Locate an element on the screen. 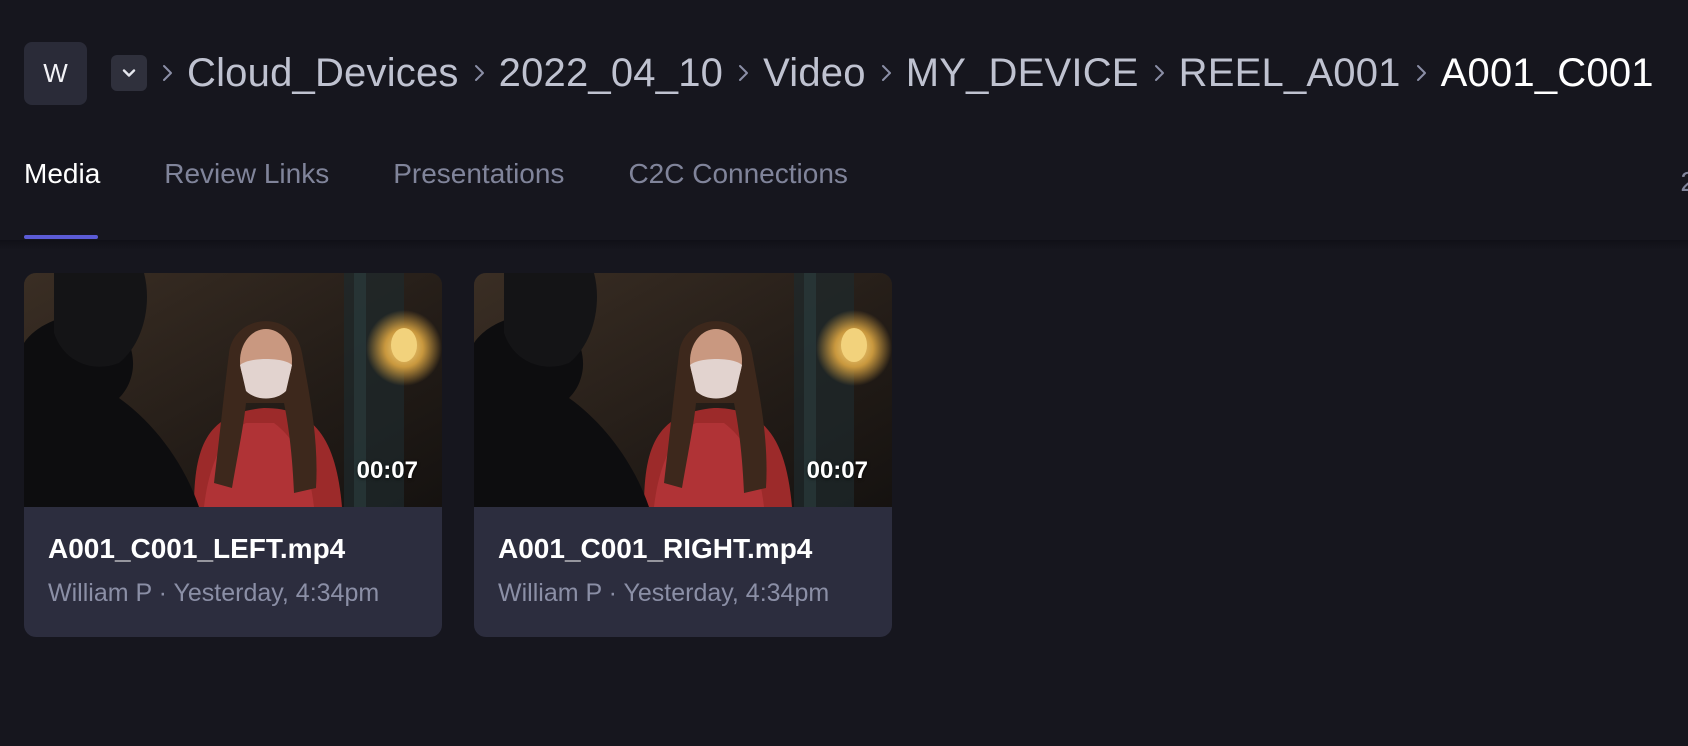  workspace-dropdown-button is located at coordinates (129, 73).